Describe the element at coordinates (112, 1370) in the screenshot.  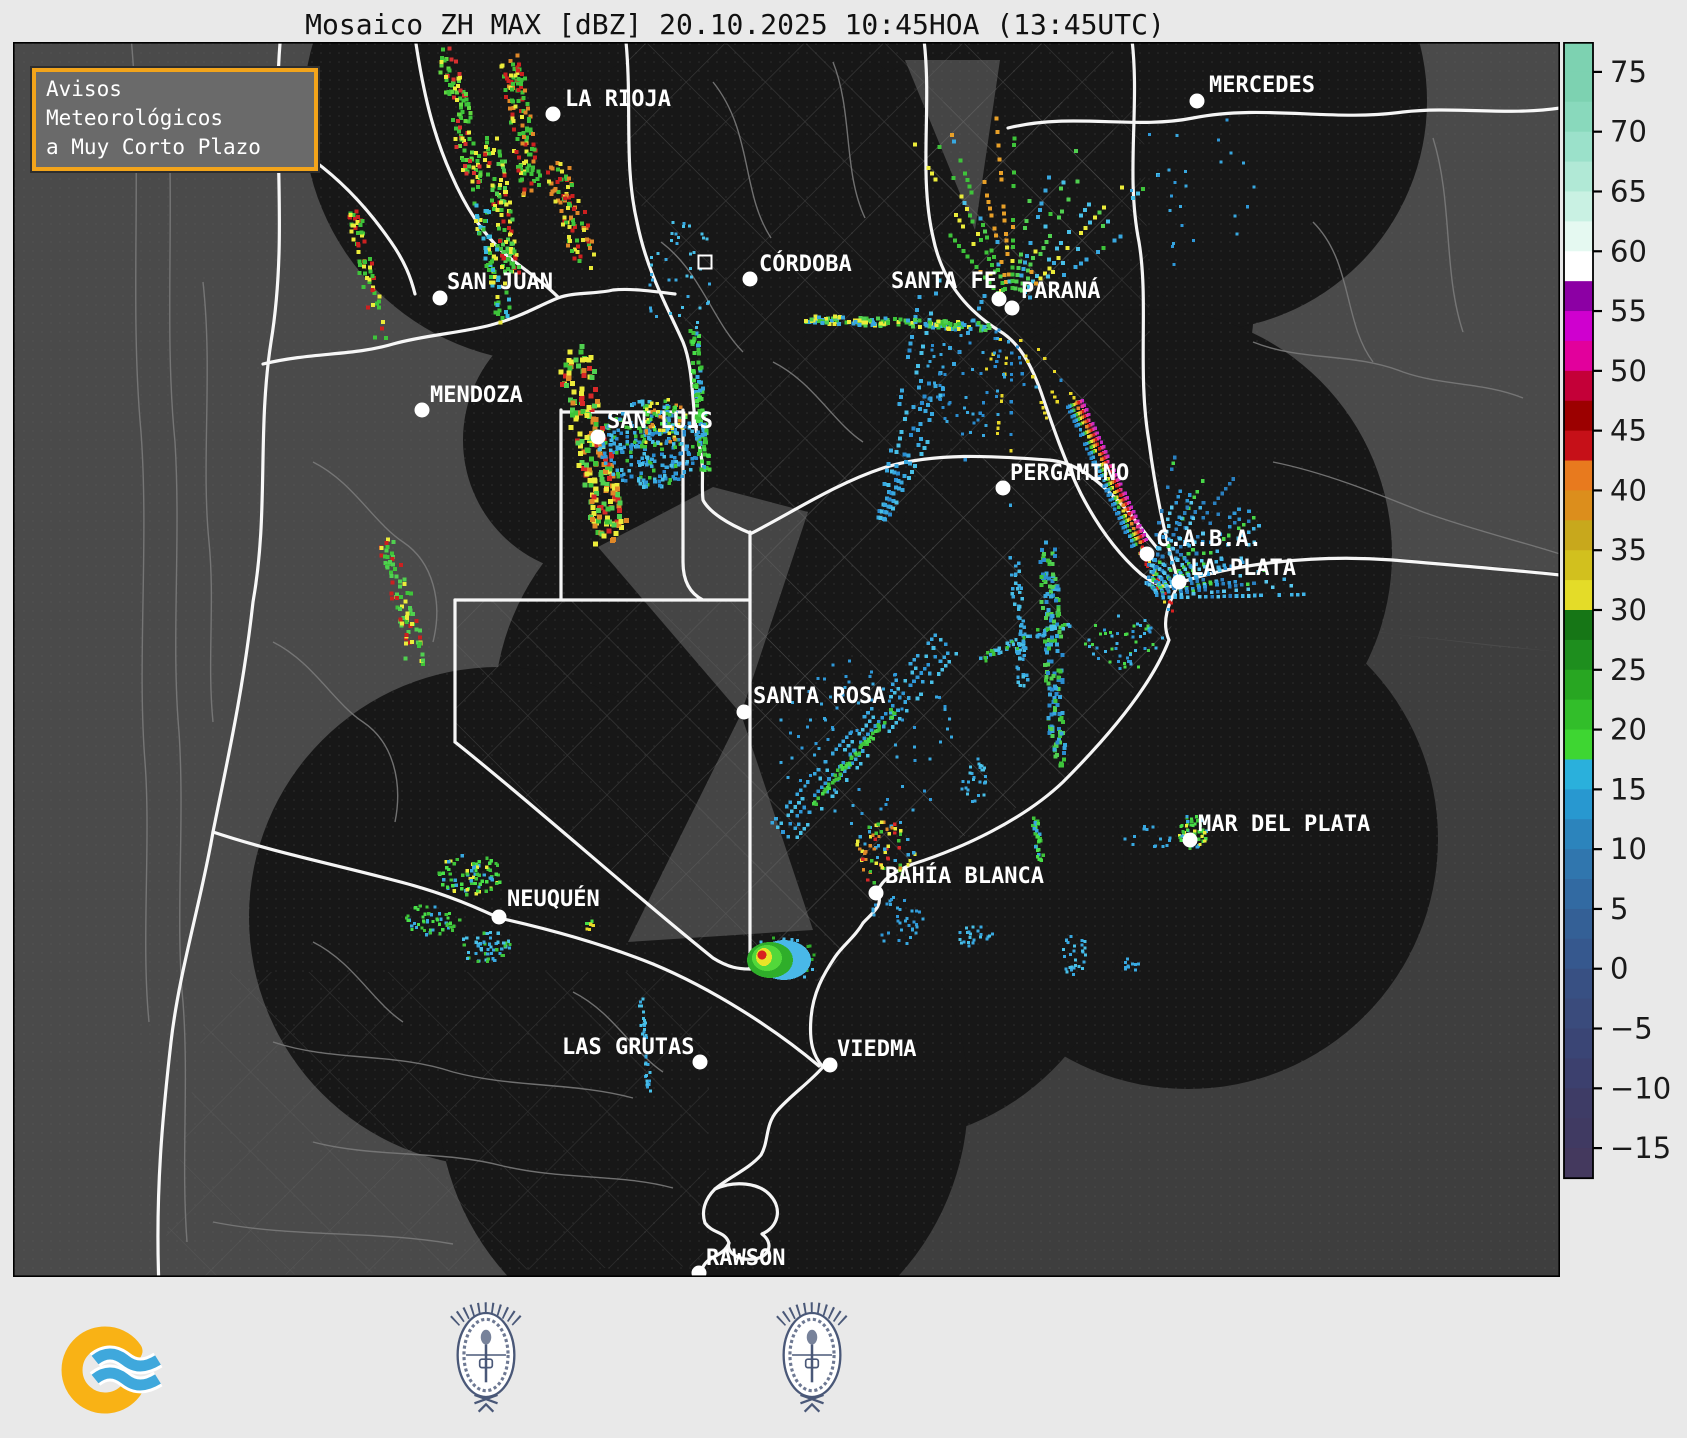
I see `smn-logo` at that location.